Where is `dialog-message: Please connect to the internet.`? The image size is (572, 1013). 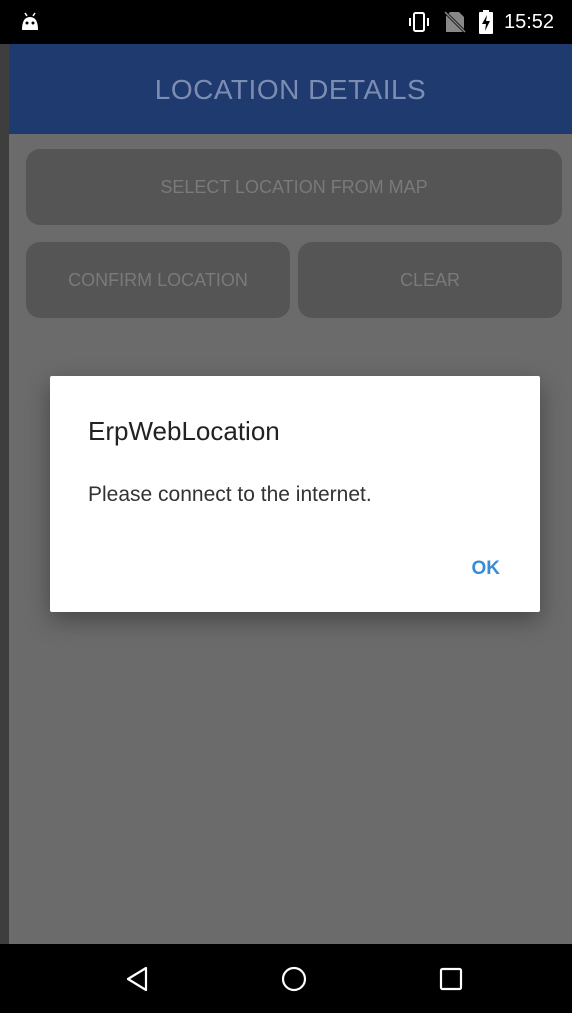 dialog-message: Please connect to the internet. is located at coordinates (230, 494).